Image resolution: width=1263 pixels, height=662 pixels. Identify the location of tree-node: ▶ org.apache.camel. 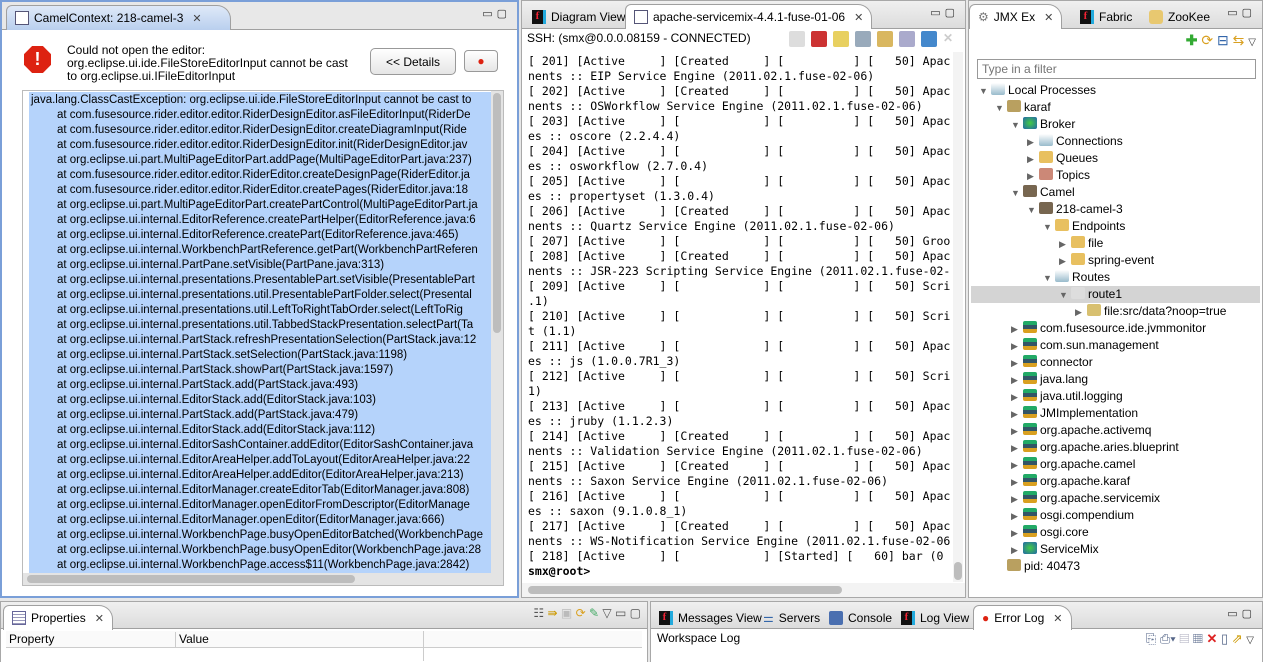
(1115, 464).